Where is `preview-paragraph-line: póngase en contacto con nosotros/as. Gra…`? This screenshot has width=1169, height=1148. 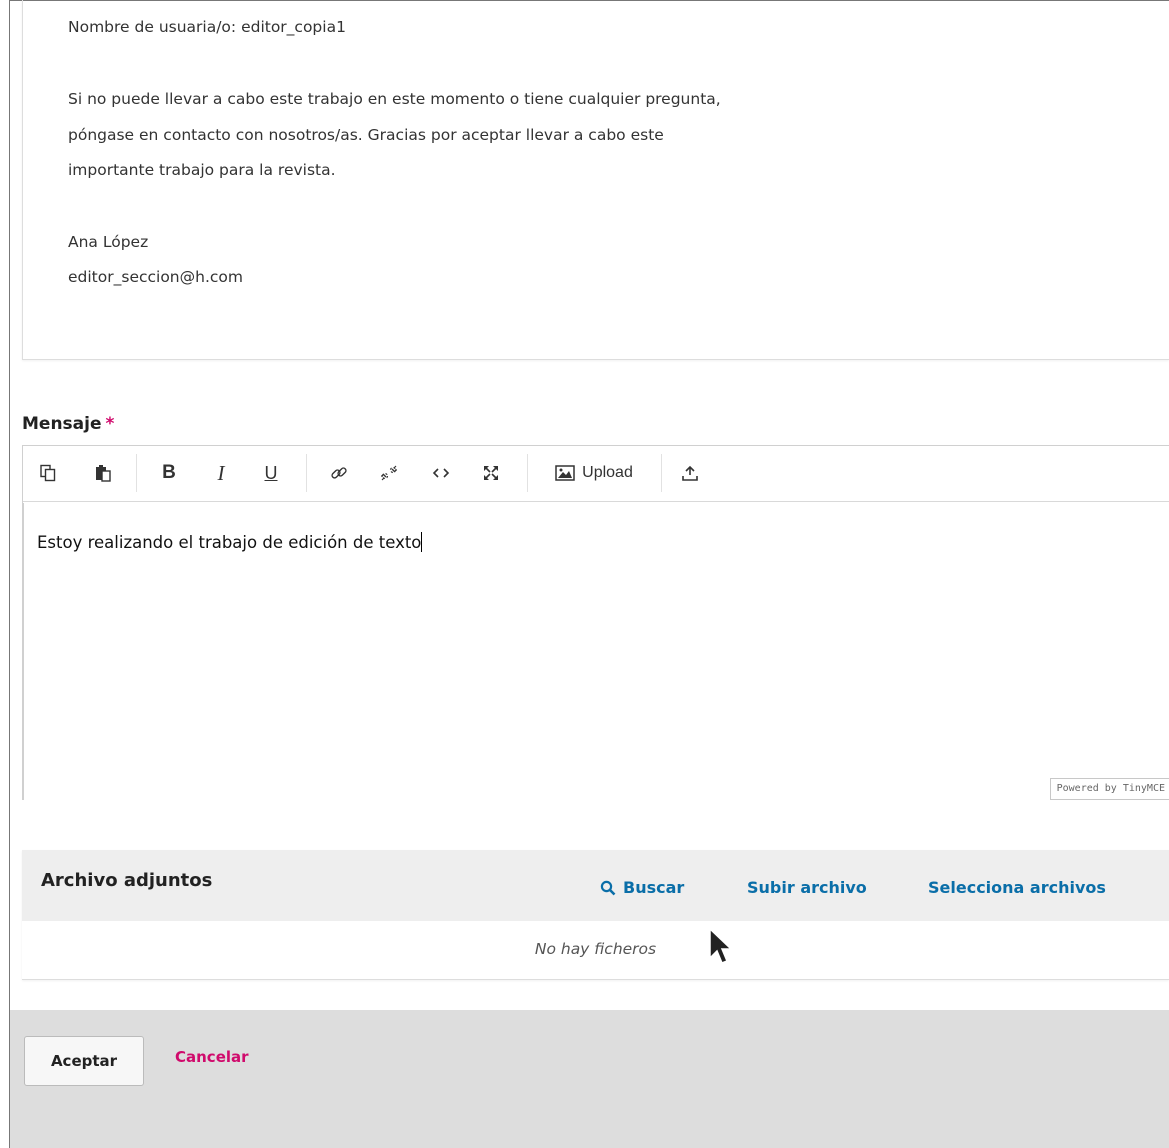
preview-paragraph-line: póngase en contacto con nosotros/as. Gra… is located at coordinates (366, 135).